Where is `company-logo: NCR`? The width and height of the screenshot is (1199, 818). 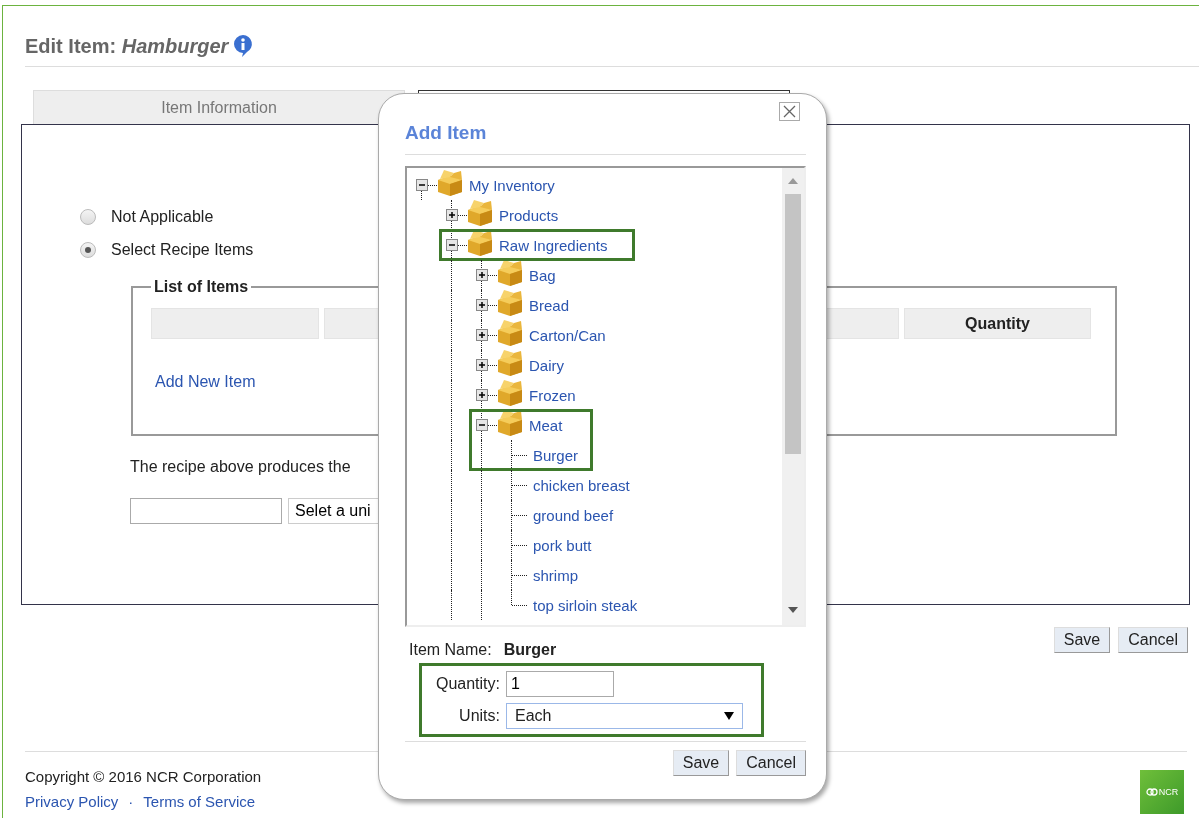
company-logo: NCR is located at coordinates (1162, 792).